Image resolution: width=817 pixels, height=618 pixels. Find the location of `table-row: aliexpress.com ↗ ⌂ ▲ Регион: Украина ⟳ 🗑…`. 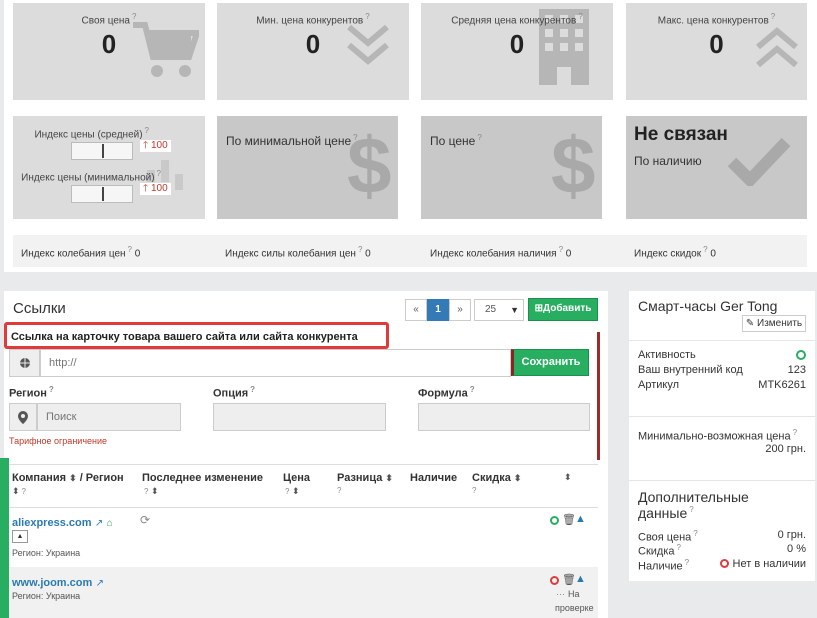

table-row: aliexpress.com ↗ ⌂ ▲ Регион: Украина ⟳ 🗑… is located at coordinates (303, 537).